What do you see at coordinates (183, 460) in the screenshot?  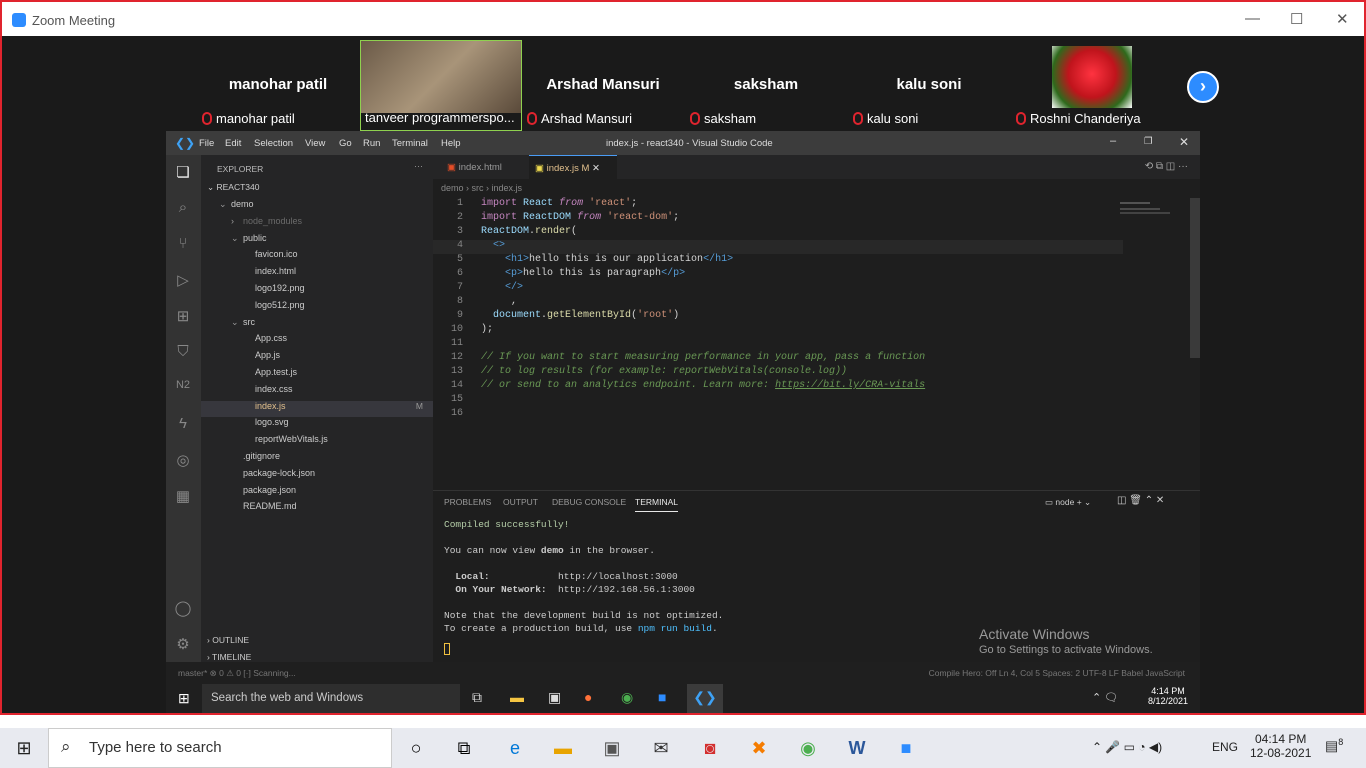 I see `globe-icon: ◎` at bounding box center [183, 460].